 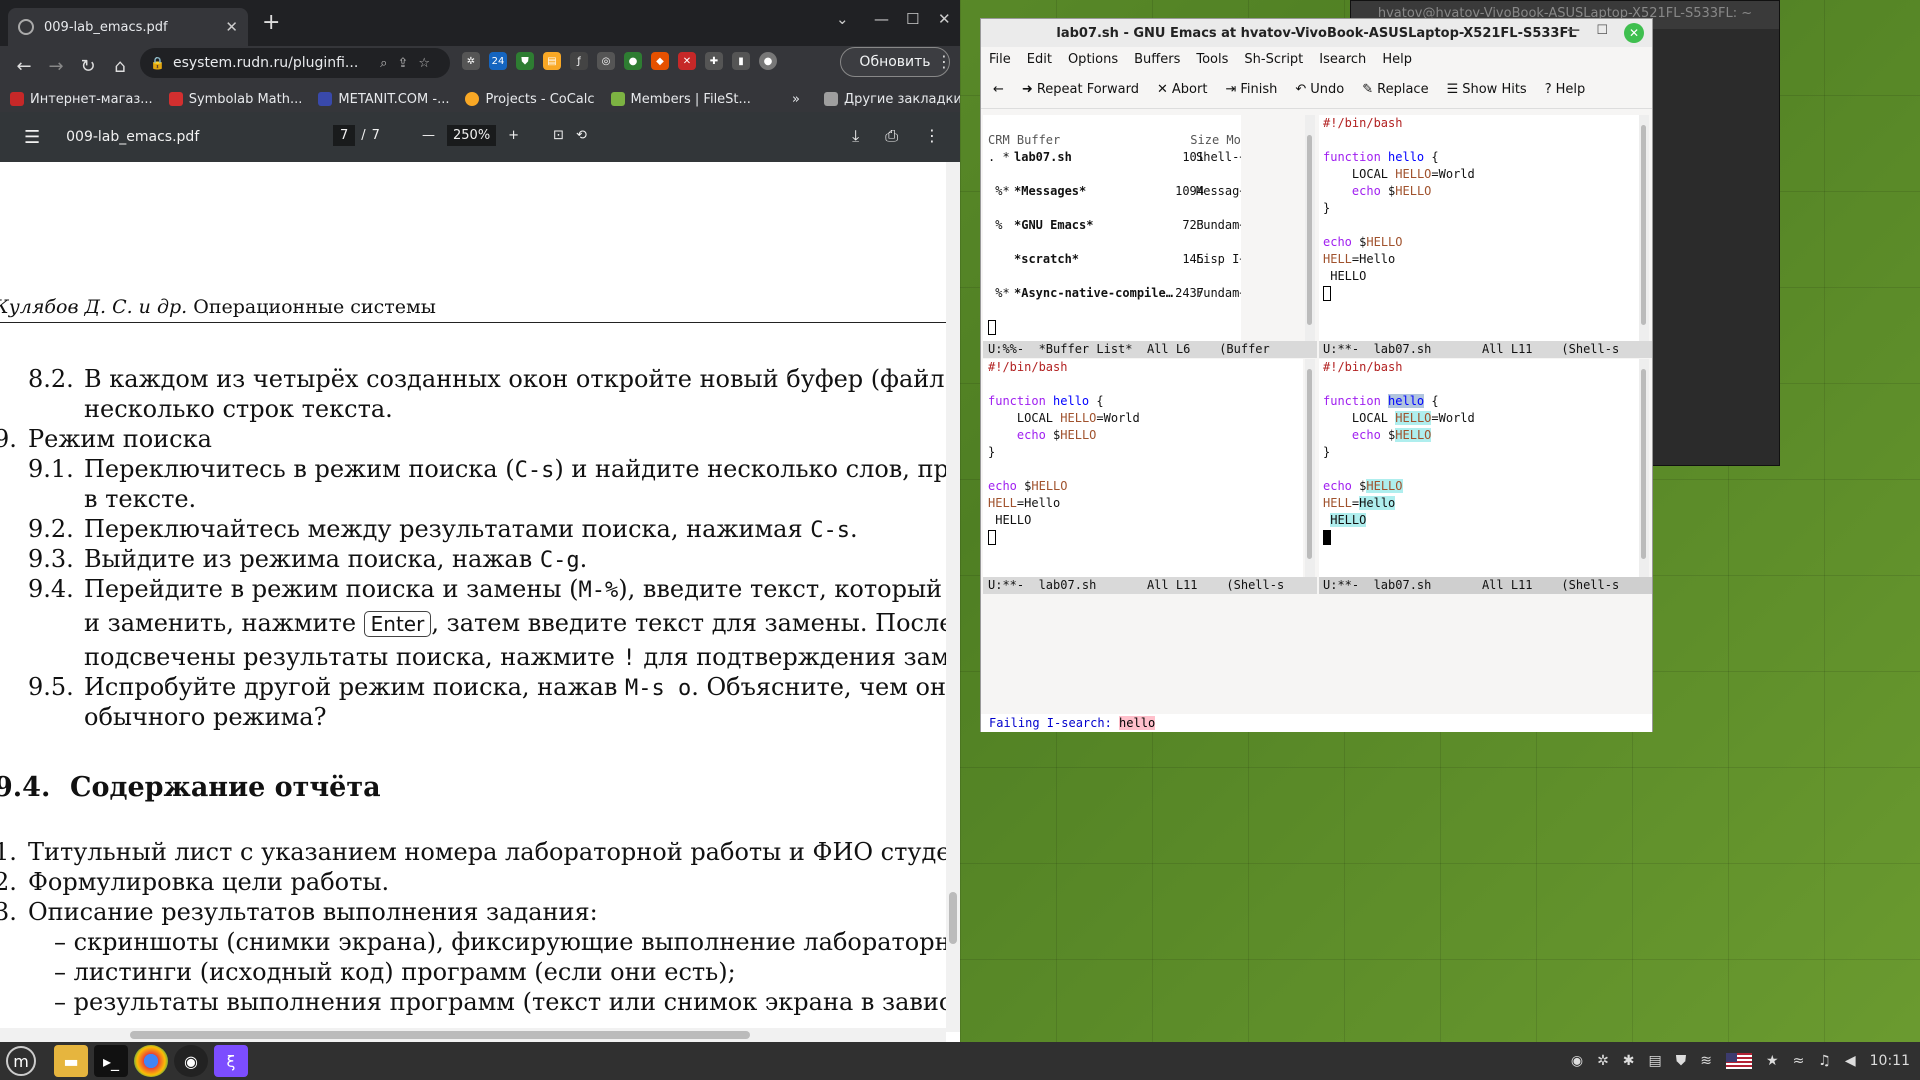 I want to click on abort-button: ✕ Abort, so click(x=1182, y=89).